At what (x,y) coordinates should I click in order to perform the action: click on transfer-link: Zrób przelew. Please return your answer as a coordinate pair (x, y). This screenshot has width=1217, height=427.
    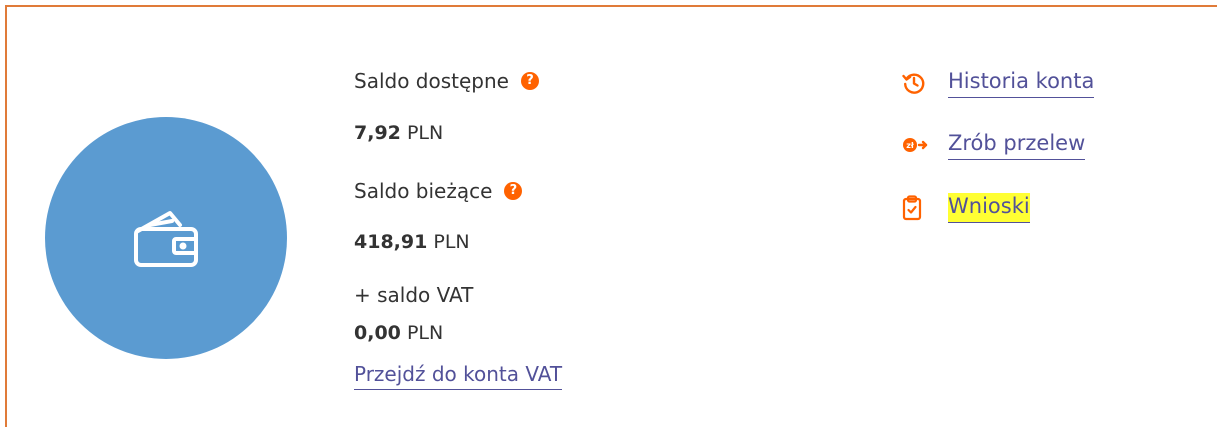
    Looking at the image, I should click on (1017, 145).